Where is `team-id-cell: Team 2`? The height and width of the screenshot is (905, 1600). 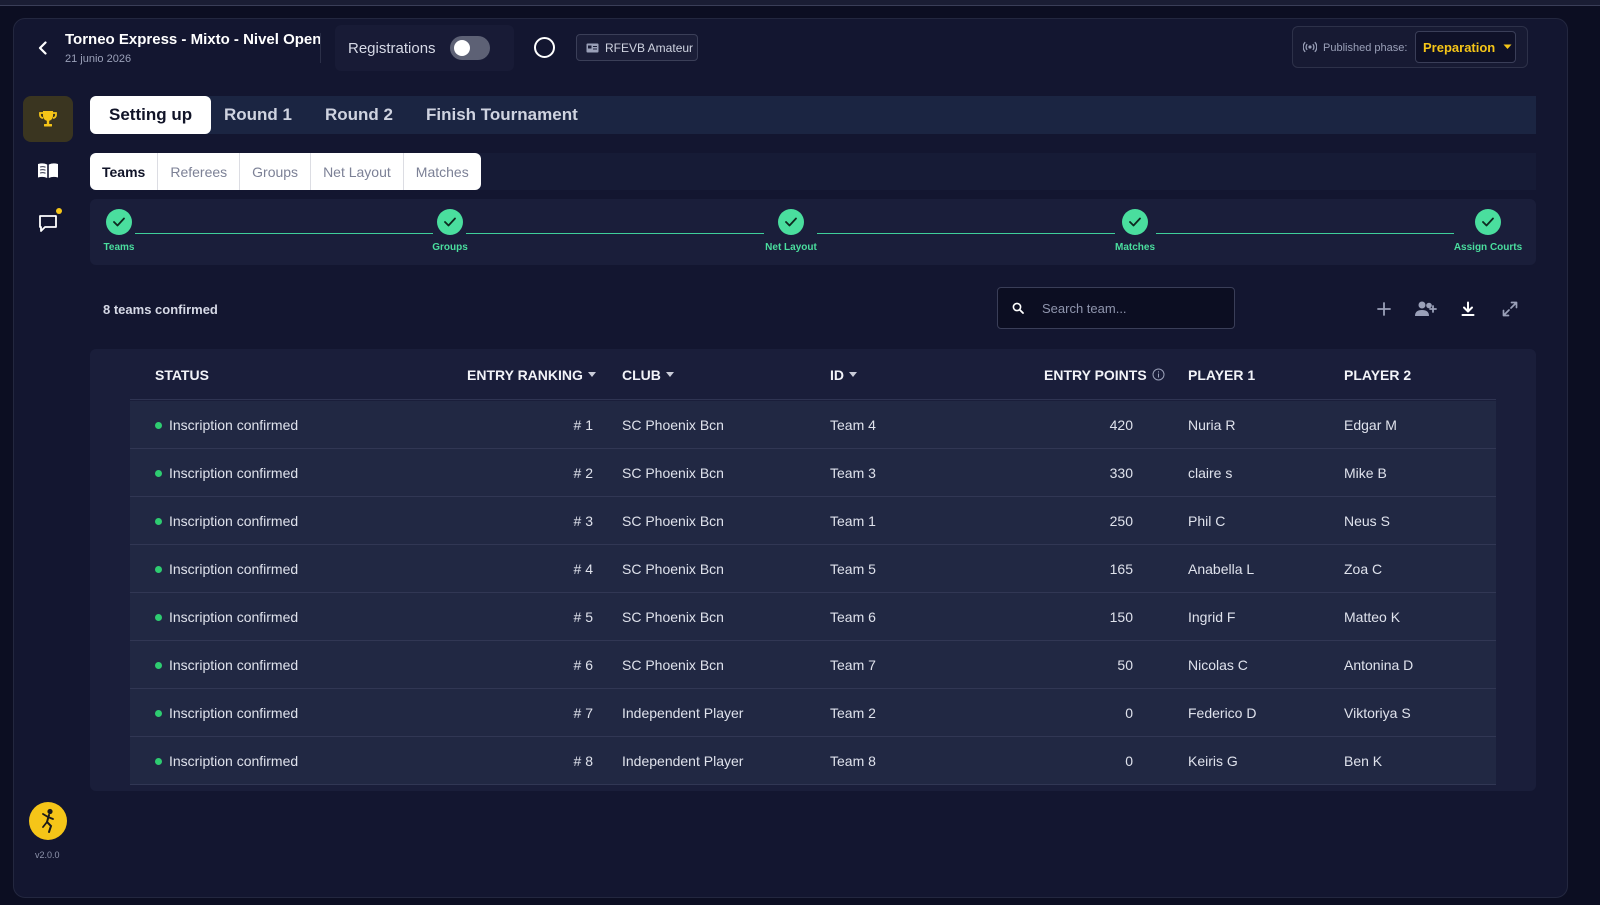 team-id-cell: Team 2 is located at coordinates (853, 713).